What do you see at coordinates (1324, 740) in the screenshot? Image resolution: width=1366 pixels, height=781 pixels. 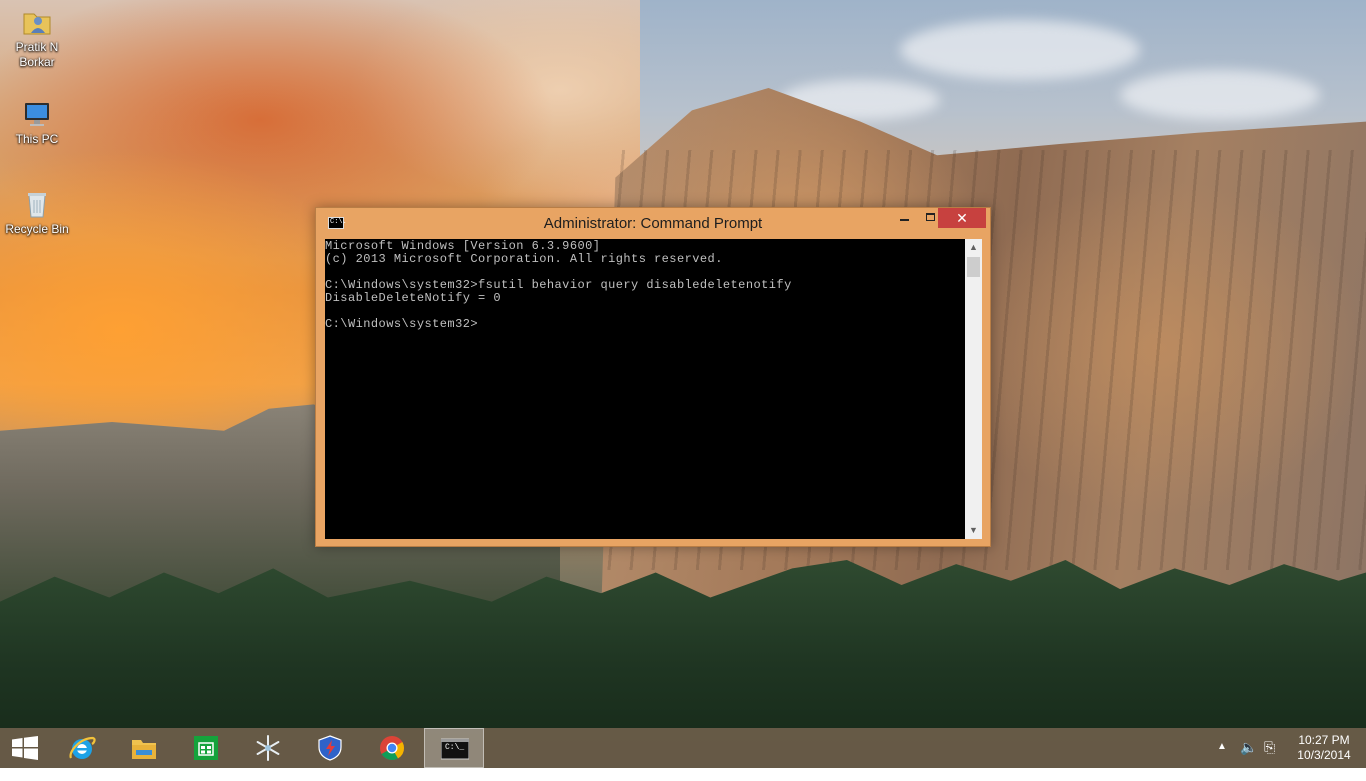 I see `clock-time: 10:27 PM` at bounding box center [1324, 740].